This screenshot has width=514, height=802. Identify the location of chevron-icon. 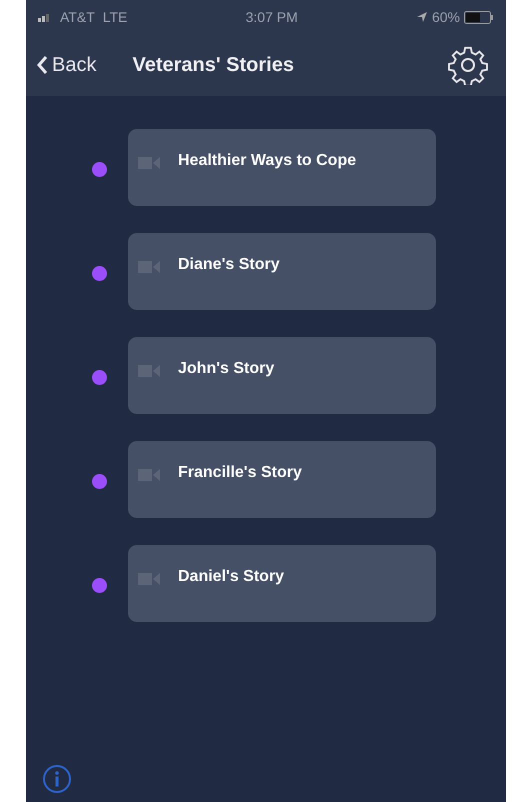
(42, 65).